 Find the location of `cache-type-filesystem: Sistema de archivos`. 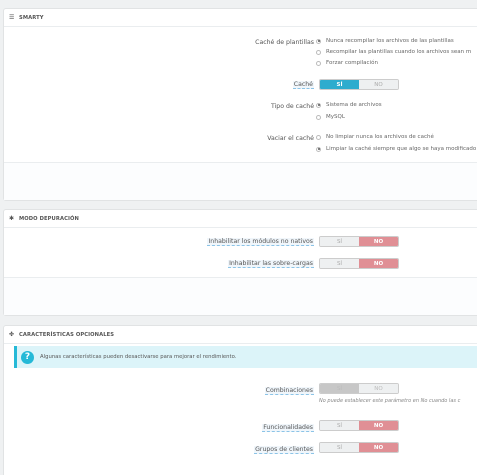

cache-type-filesystem: Sistema de archivos is located at coordinates (349, 105).